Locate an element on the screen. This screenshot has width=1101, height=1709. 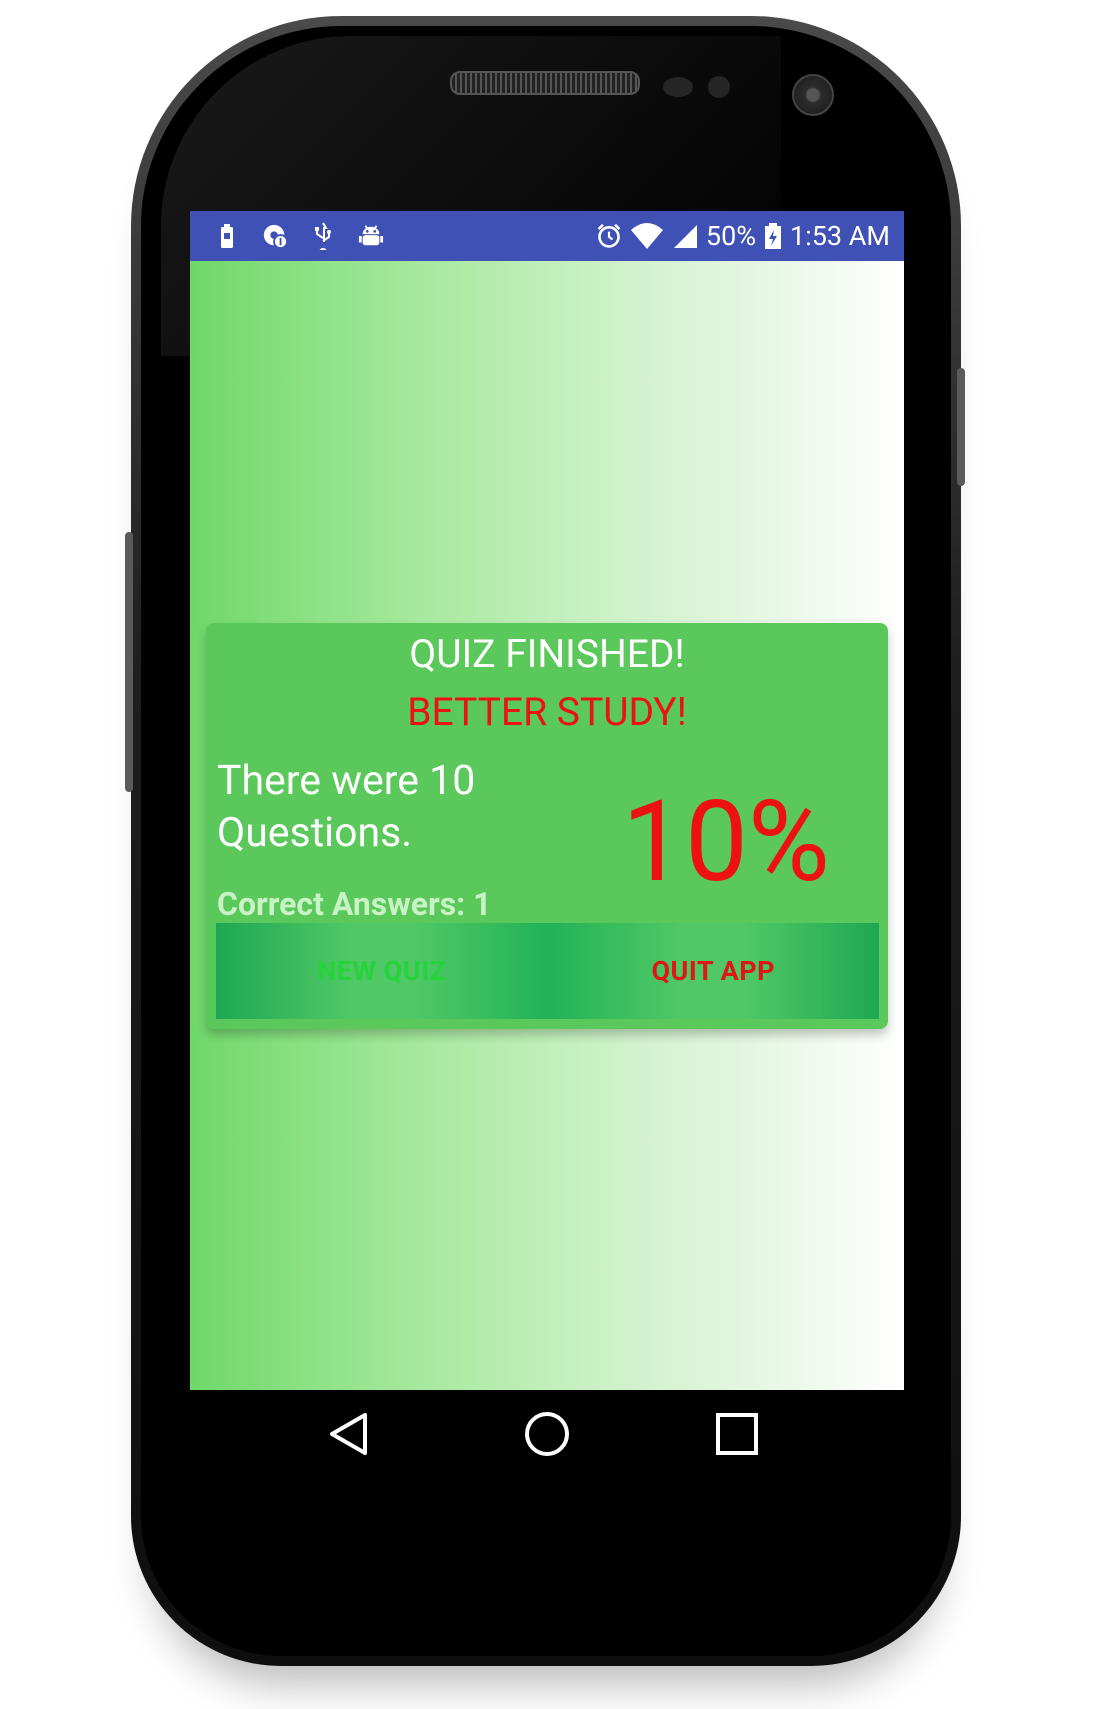
android-debug-icon is located at coordinates (371, 236).